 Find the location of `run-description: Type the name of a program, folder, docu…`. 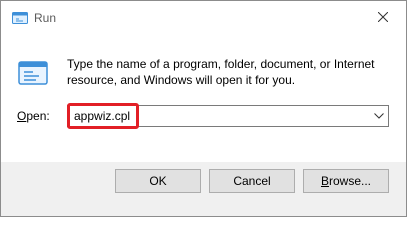

run-description: Type the name of a program, folder, docu… is located at coordinates (221, 72).